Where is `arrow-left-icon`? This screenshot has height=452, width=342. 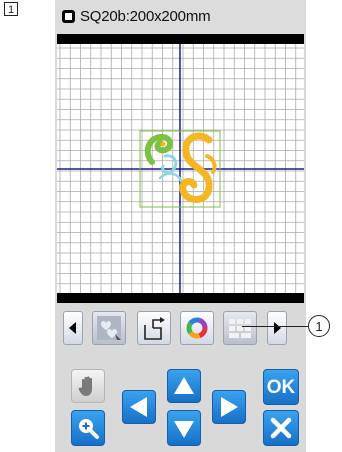
arrow-left-icon is located at coordinates (138, 407).